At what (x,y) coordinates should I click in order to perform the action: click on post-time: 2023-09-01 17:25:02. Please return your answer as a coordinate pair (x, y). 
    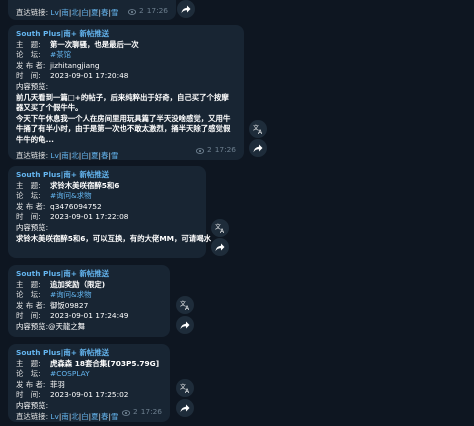
    Looking at the image, I should click on (89, 395).